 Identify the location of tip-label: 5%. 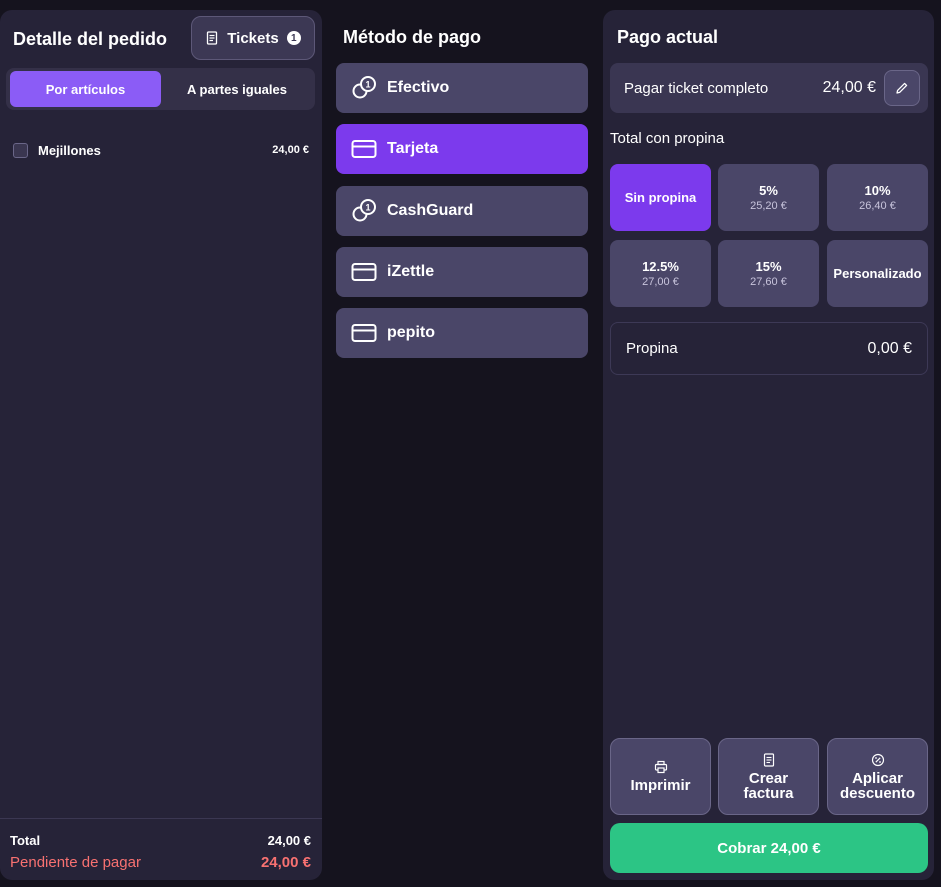
(768, 190).